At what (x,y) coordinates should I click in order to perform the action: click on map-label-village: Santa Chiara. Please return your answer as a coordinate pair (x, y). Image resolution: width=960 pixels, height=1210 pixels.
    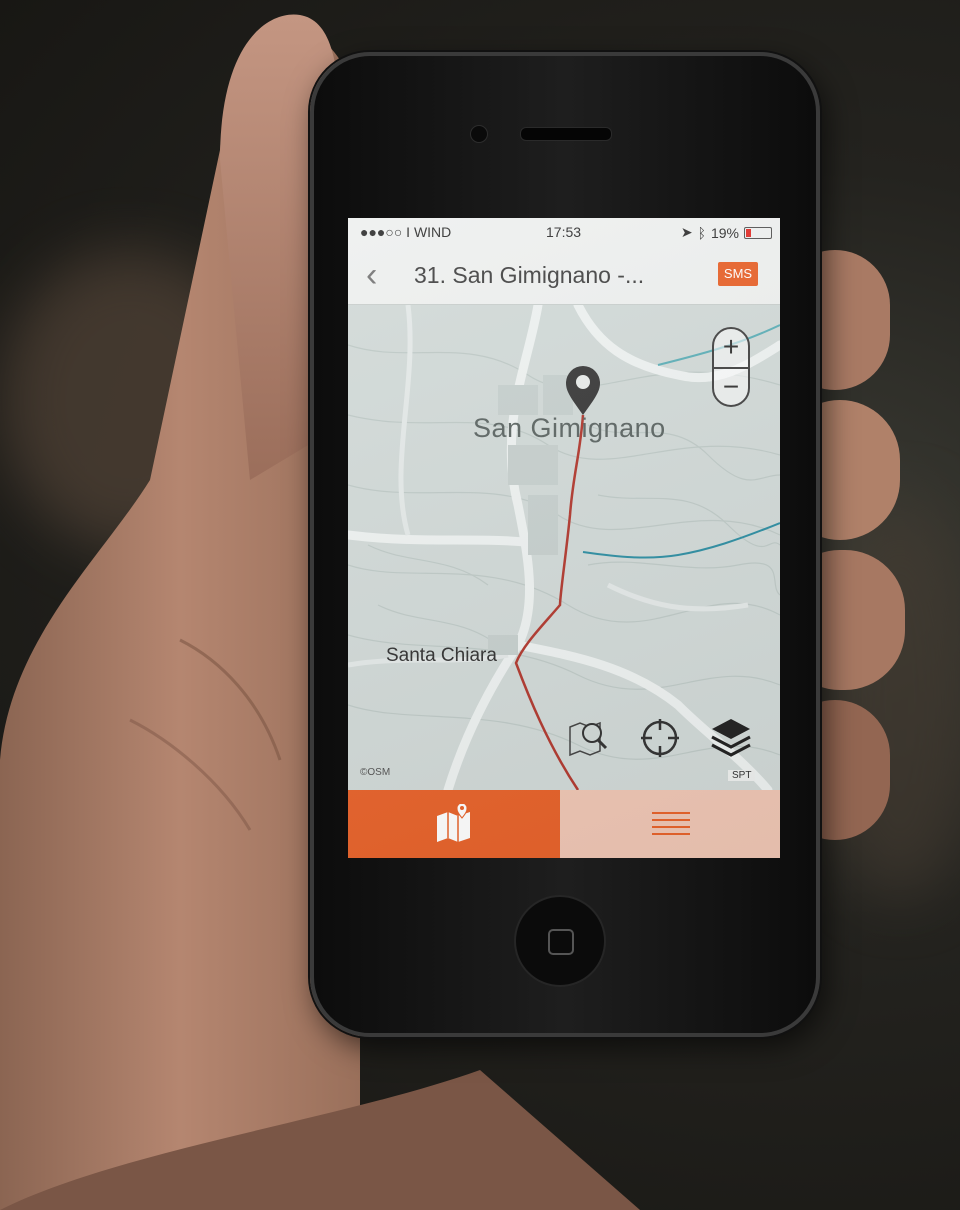
    Looking at the image, I should click on (441, 655).